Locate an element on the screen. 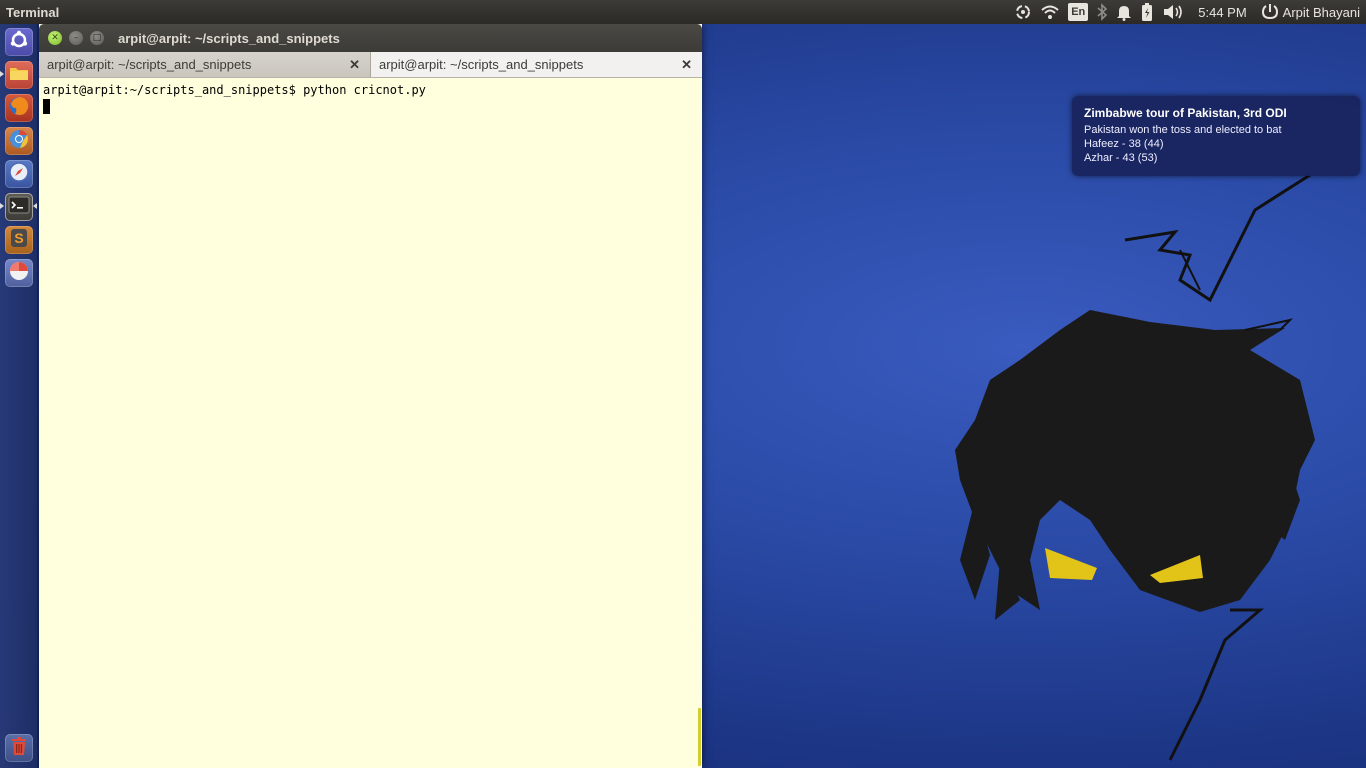 The width and height of the screenshot is (1366, 768). active-app-name: Terminal is located at coordinates (29, 12).